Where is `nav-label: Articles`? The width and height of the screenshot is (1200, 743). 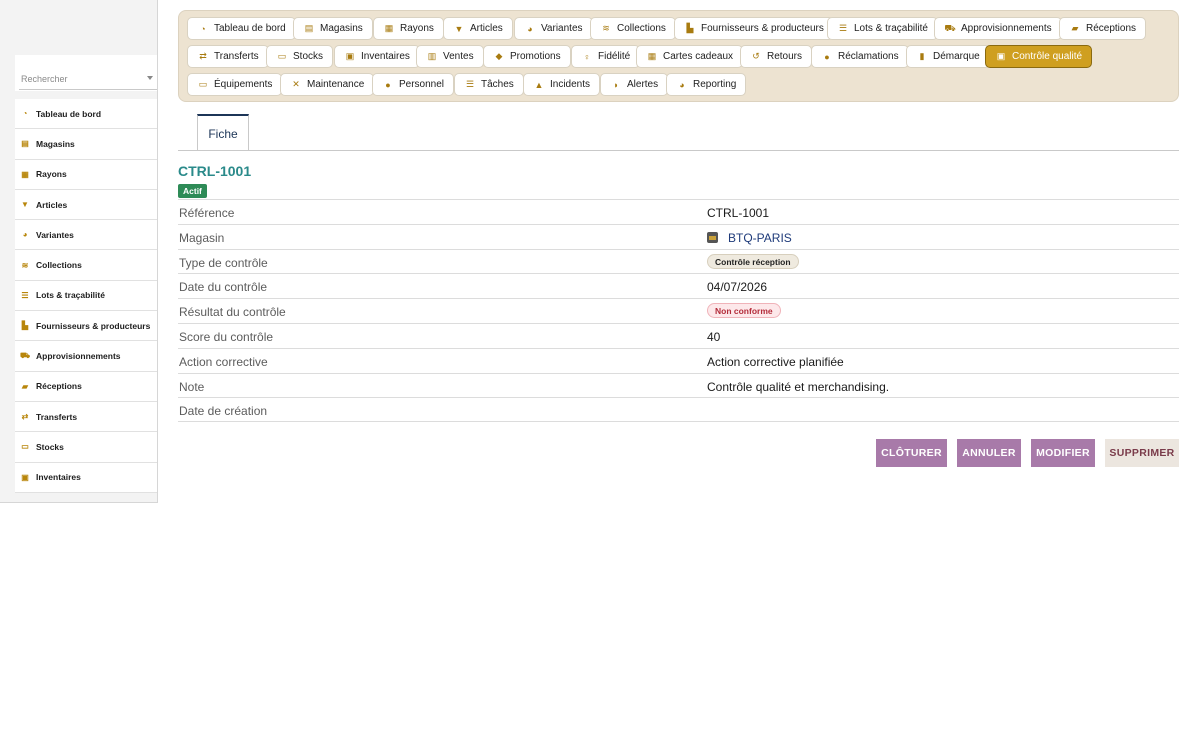 nav-label: Articles is located at coordinates (486, 28).